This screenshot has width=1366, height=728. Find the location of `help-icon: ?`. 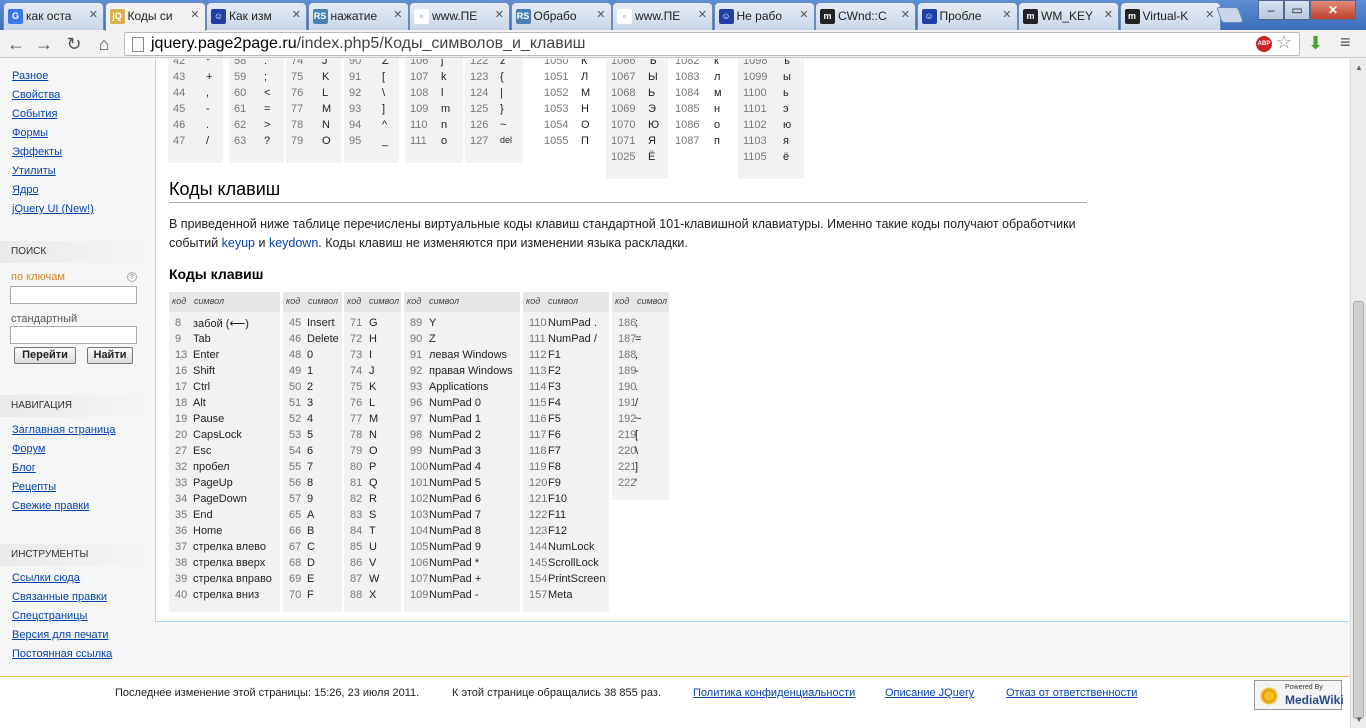

help-icon: ? is located at coordinates (132, 277).